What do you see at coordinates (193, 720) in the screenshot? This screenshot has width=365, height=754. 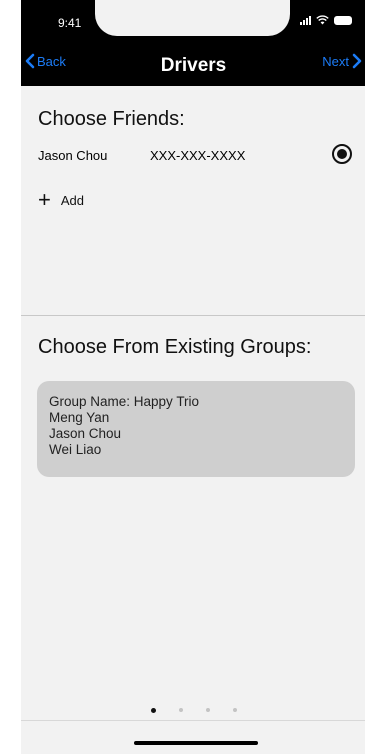 I see `bottom-divider` at bounding box center [193, 720].